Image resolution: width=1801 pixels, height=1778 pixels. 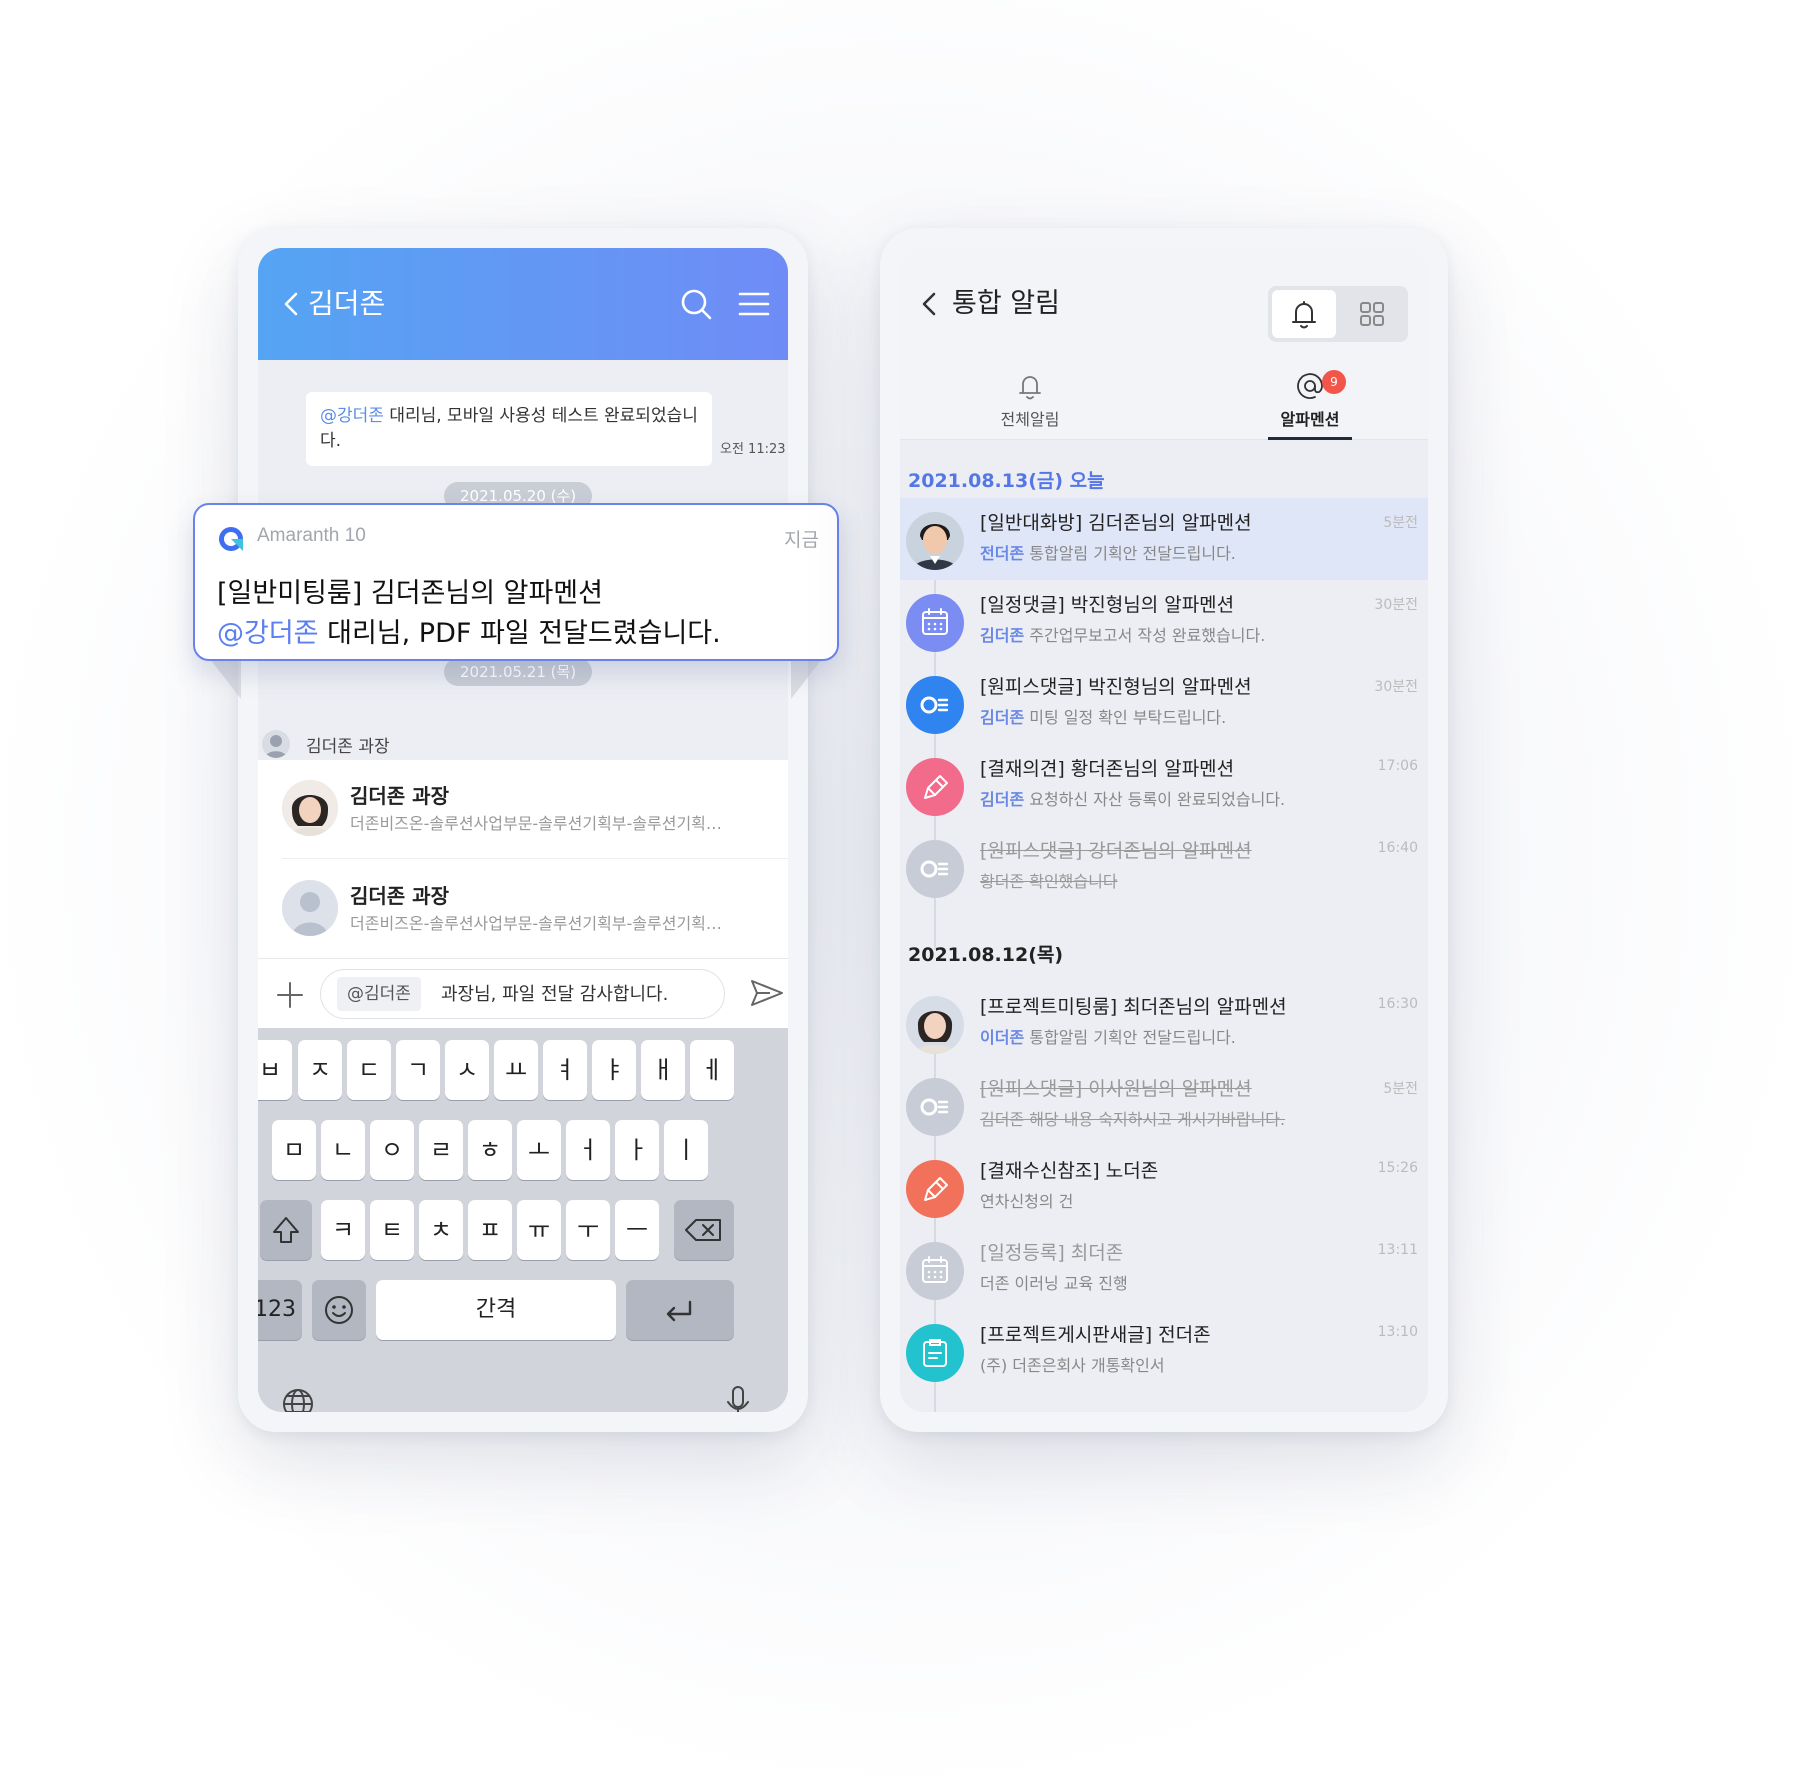 What do you see at coordinates (1132, 798) in the screenshot?
I see `notification-preview: 김더존 요청하신 자산 등록이 완료되었습니다.` at bounding box center [1132, 798].